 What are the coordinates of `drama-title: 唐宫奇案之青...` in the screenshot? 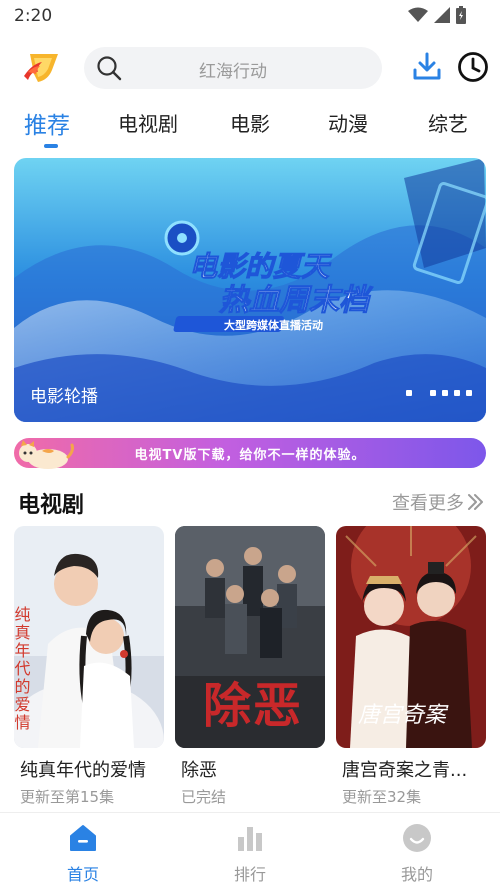 It's located at (405, 770).